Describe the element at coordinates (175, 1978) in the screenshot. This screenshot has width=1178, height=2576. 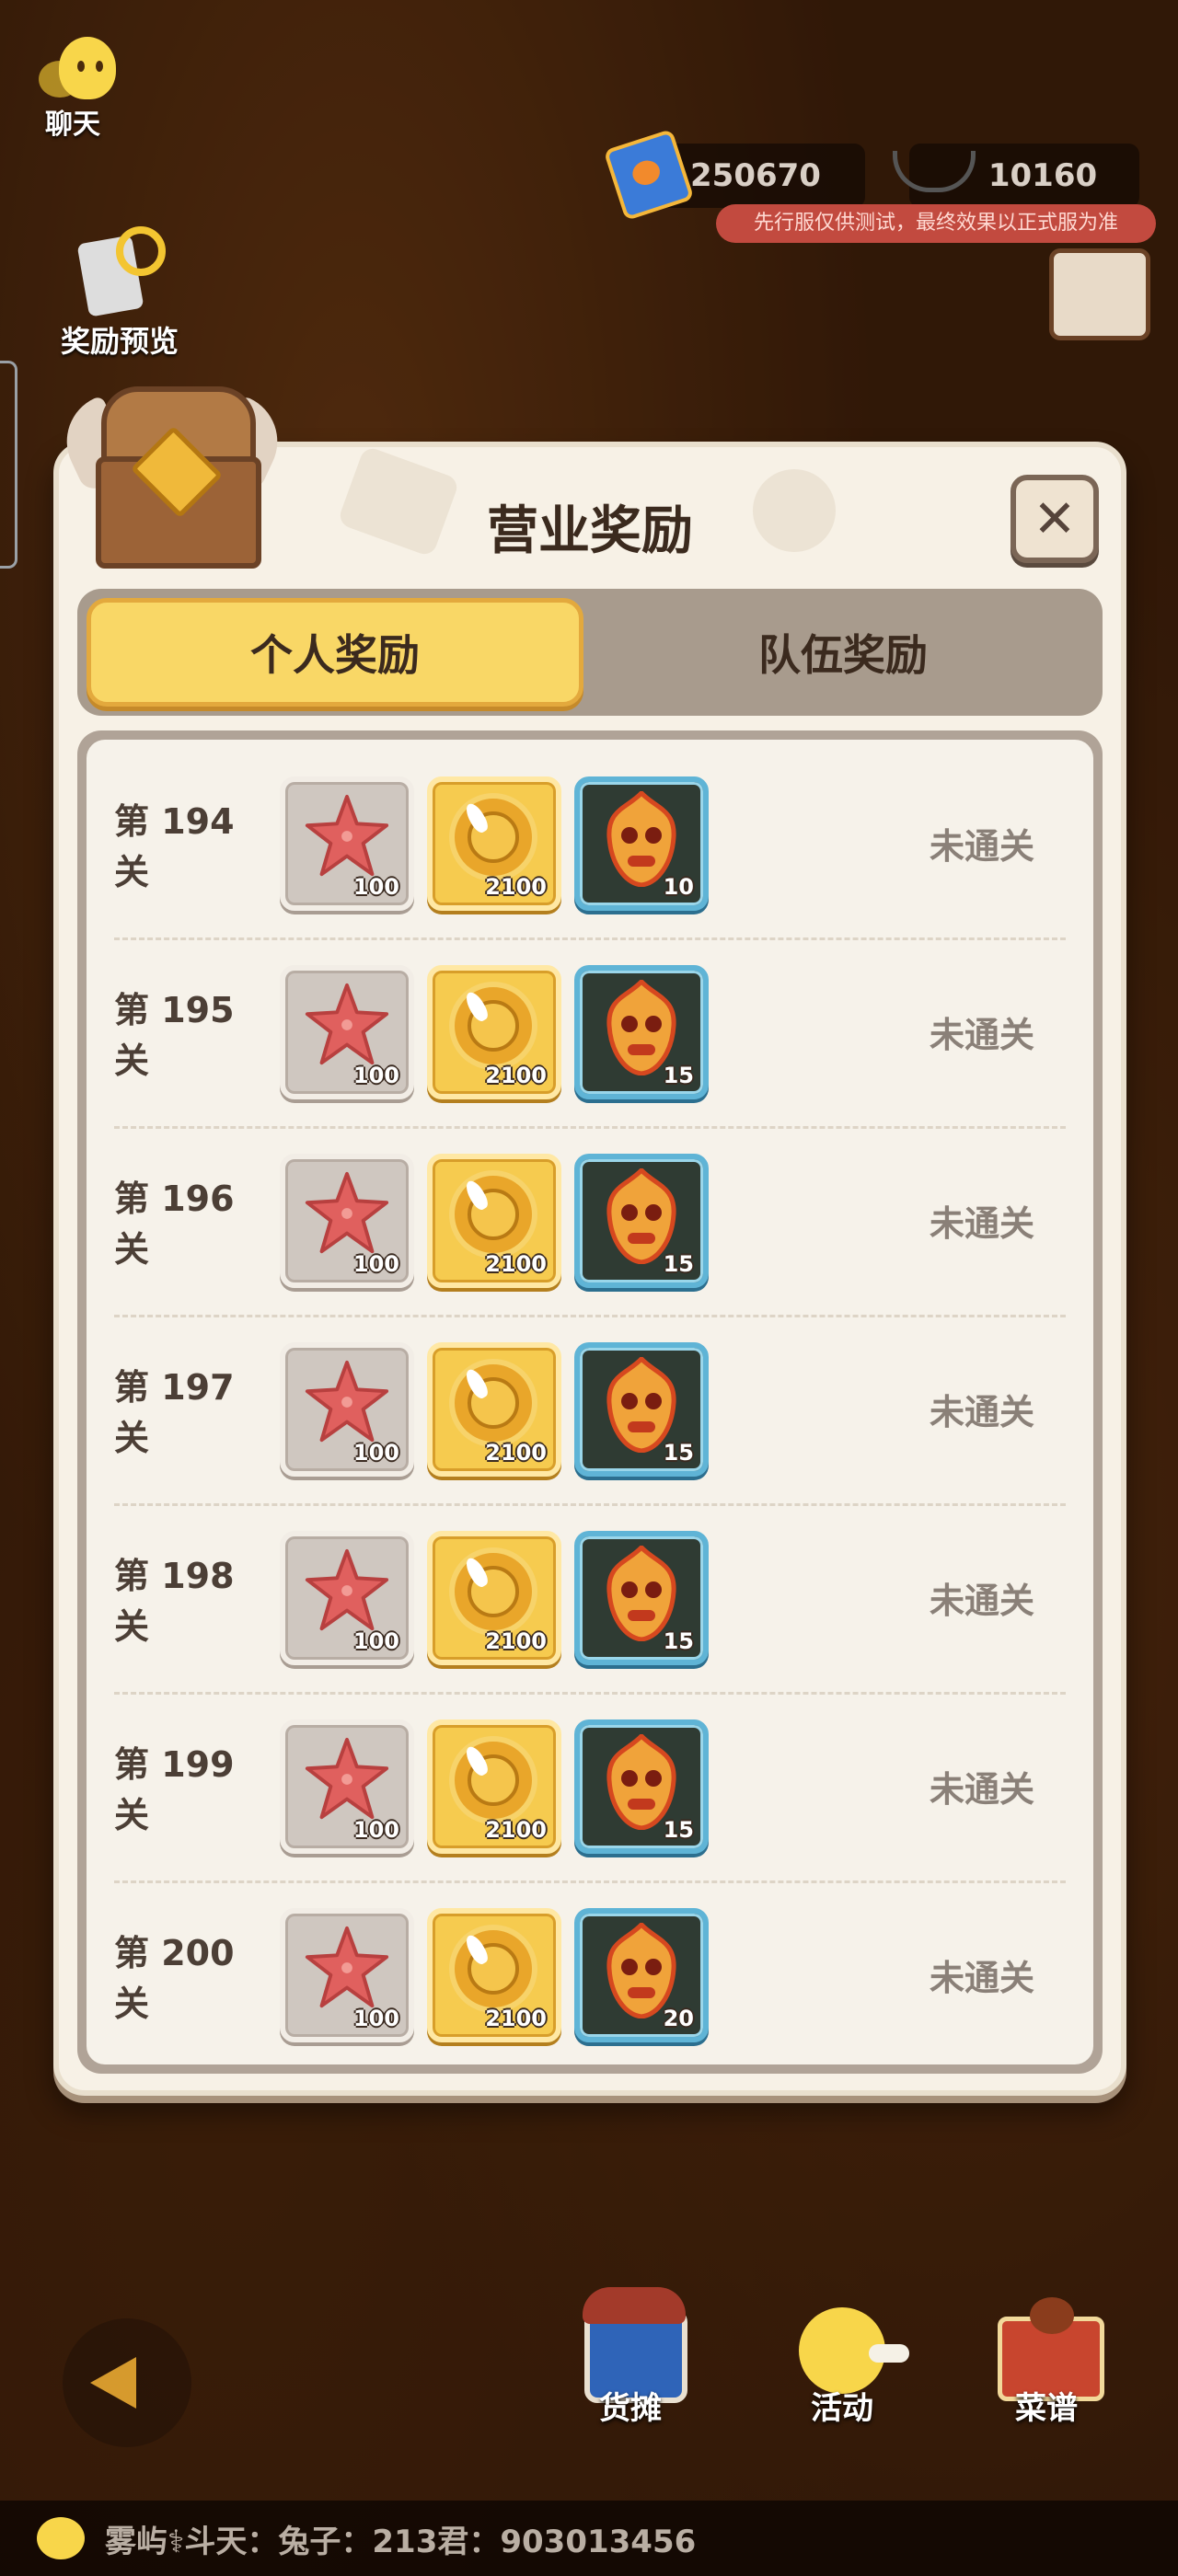
I see `level-label: 第 200 关` at that location.